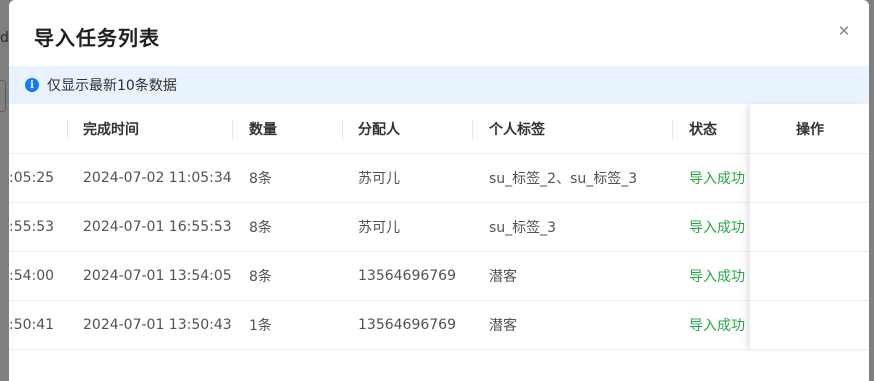  Describe the element at coordinates (157, 325) in the screenshot. I see `finish-time-cell: 2024-07-01 13:50:43` at that location.